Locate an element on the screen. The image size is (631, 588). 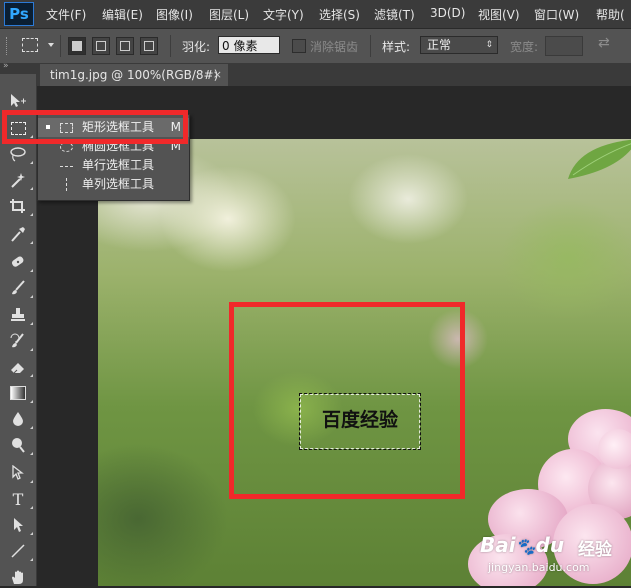
menu-filter: 滤镜(T) is located at coordinates (394, 14).